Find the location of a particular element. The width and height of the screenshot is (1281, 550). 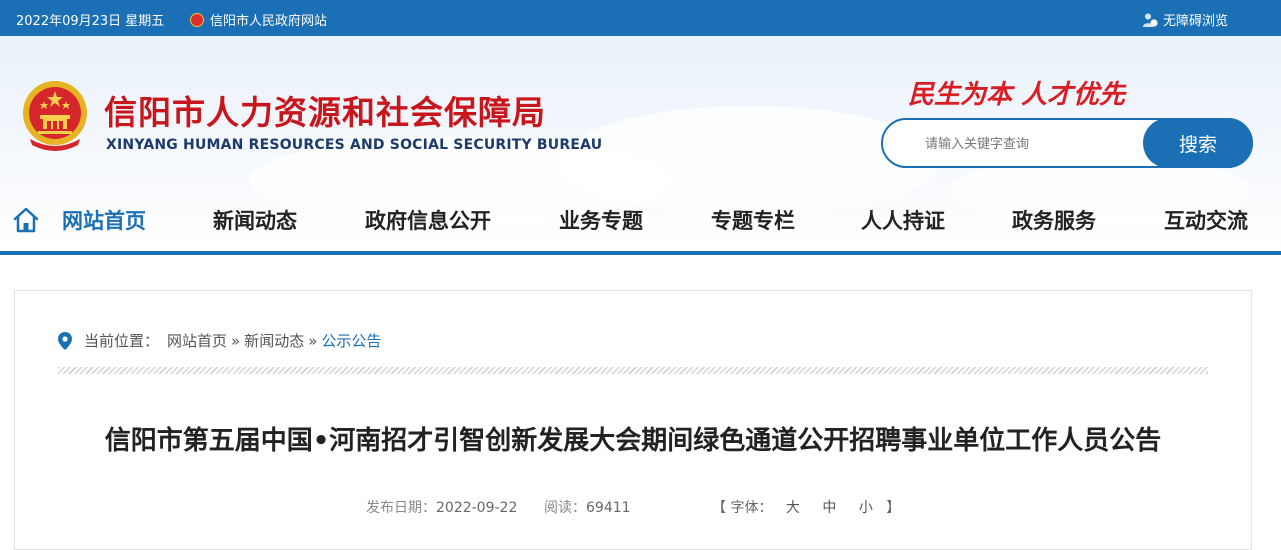

site-title: 信阳市人力资源和社会保障局 is located at coordinates (325, 110).